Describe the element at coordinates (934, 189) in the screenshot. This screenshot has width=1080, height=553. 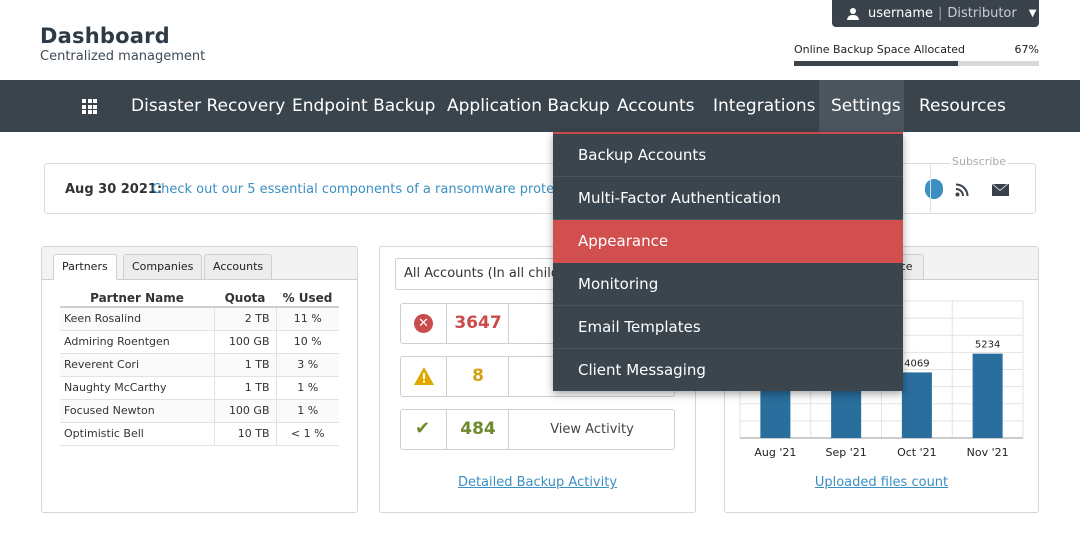
I see `announcement-badge` at that location.